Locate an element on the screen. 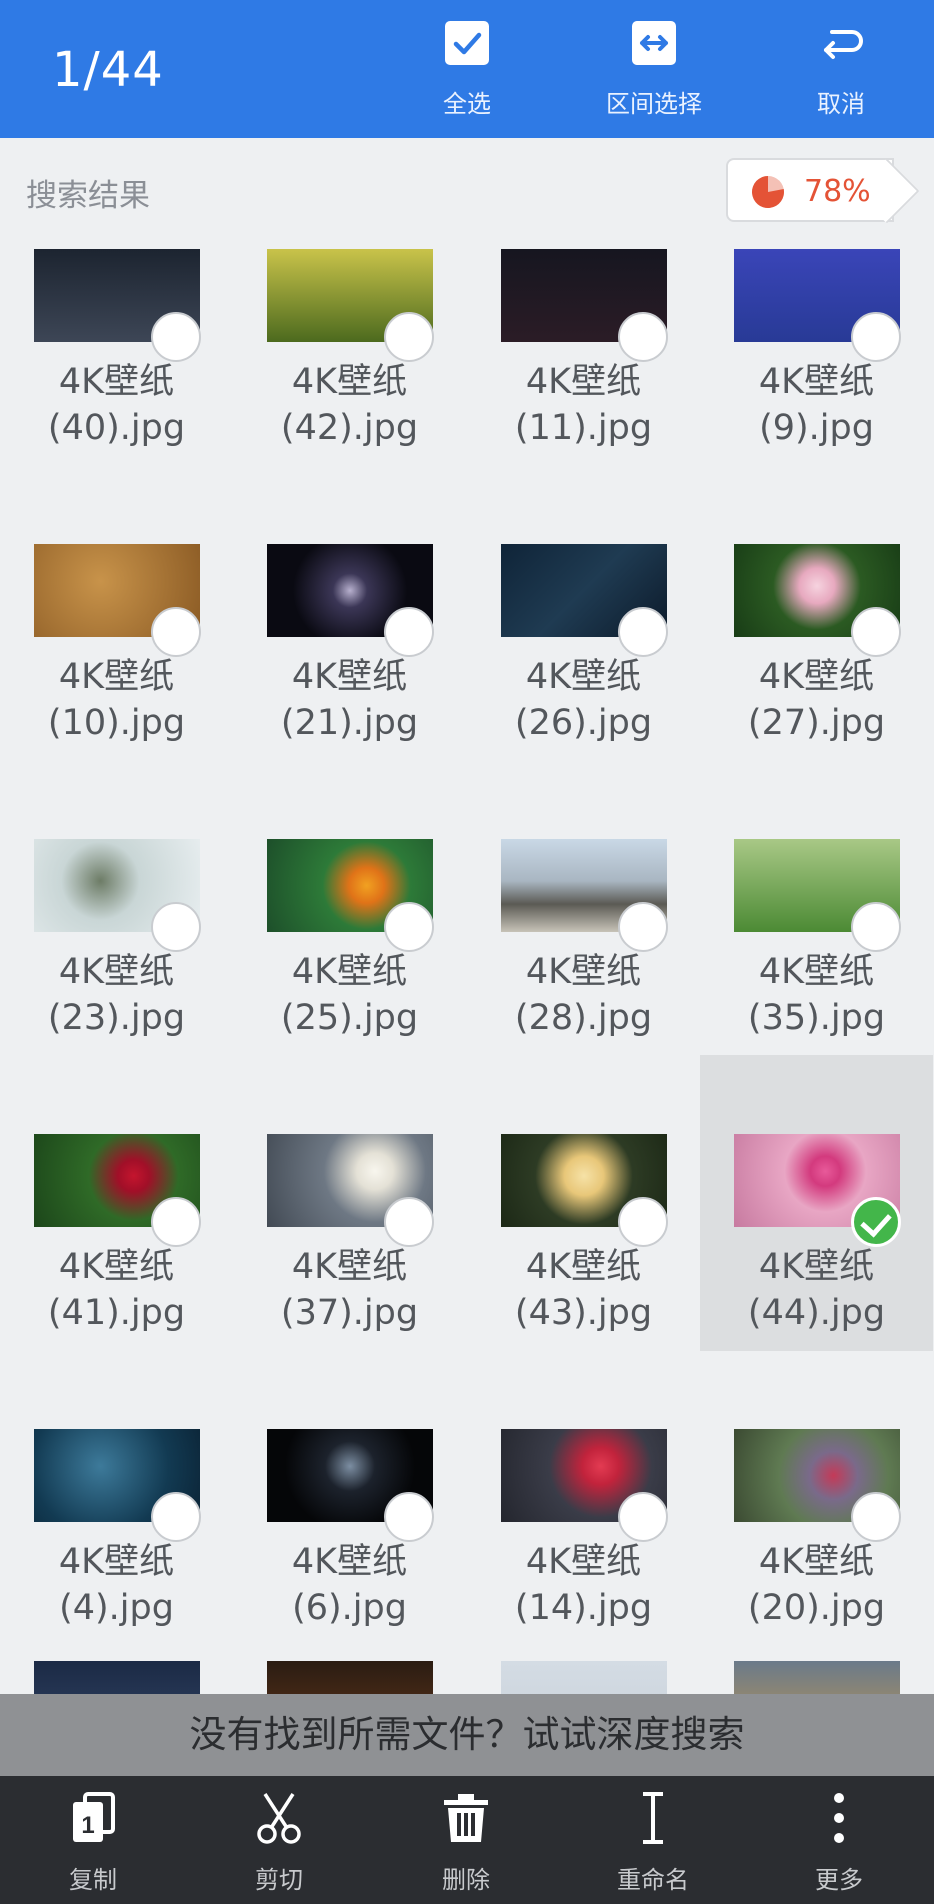 The width and height of the screenshot is (934, 1904). file-name-line2: (6).jpg is located at coordinates (349, 1608).